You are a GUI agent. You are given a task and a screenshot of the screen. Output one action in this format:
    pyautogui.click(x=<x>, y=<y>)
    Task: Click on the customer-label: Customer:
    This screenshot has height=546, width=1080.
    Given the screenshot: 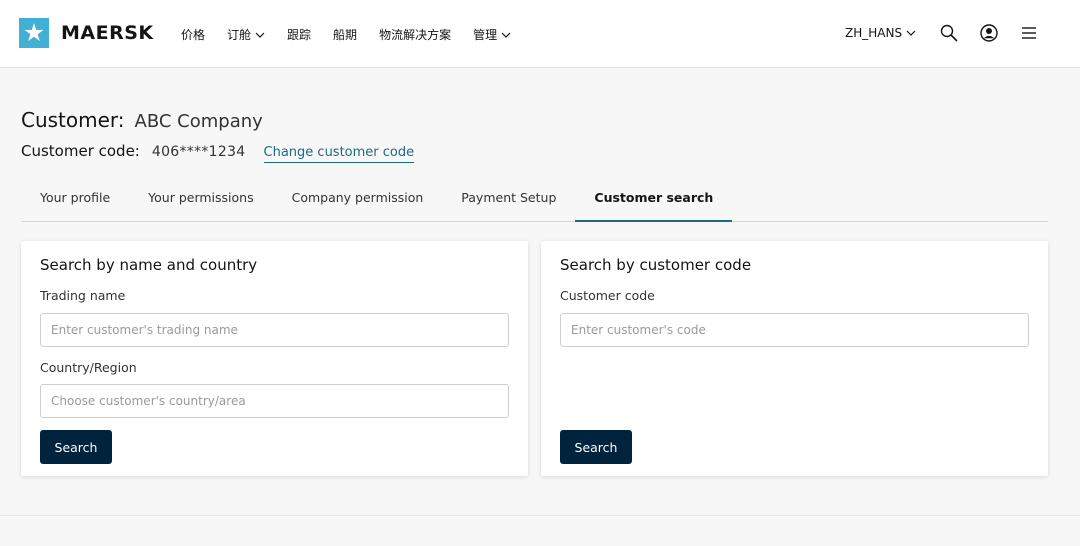 What is the action you would take?
    pyautogui.click(x=73, y=120)
    